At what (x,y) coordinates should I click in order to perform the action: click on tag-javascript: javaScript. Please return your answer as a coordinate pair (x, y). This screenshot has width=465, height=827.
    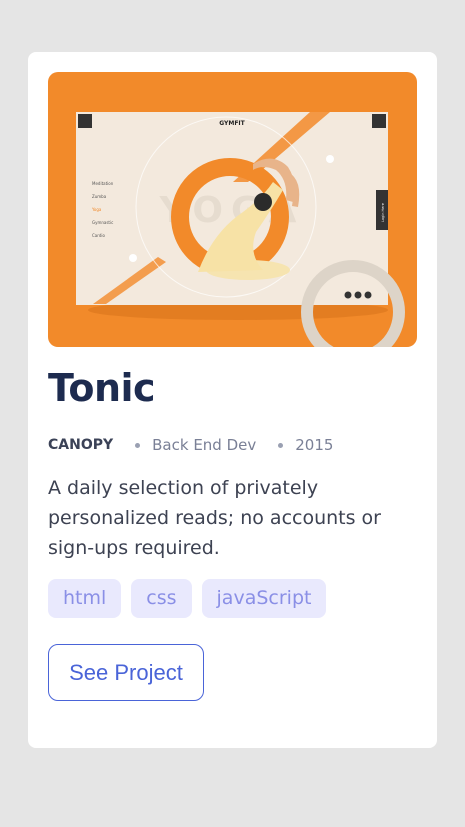
    Looking at the image, I should click on (264, 598).